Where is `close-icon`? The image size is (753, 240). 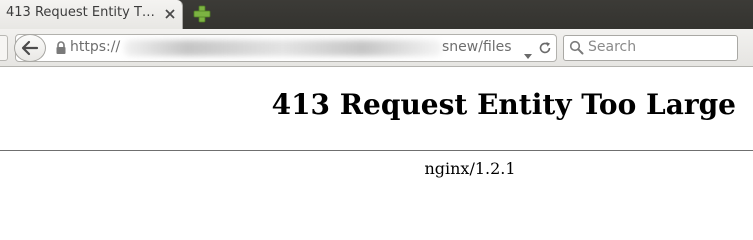 close-icon is located at coordinates (170, 13).